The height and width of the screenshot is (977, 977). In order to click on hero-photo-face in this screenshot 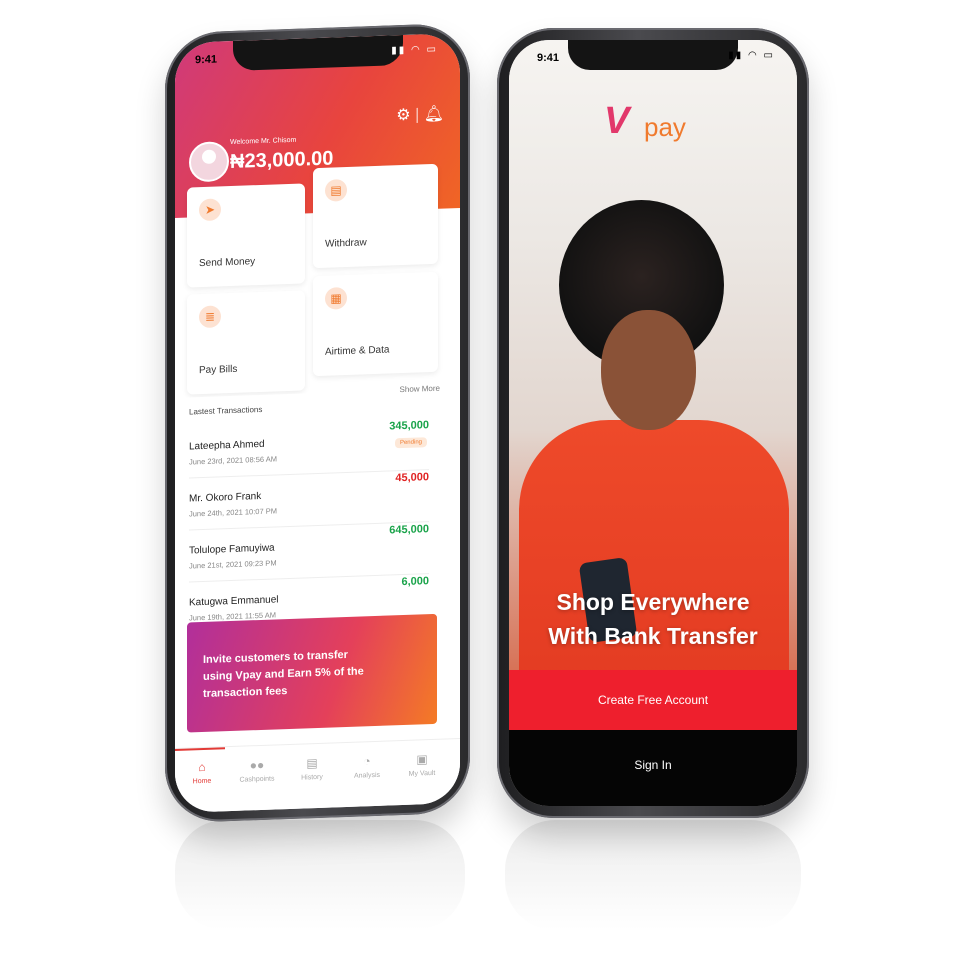, I will do `click(648, 370)`.